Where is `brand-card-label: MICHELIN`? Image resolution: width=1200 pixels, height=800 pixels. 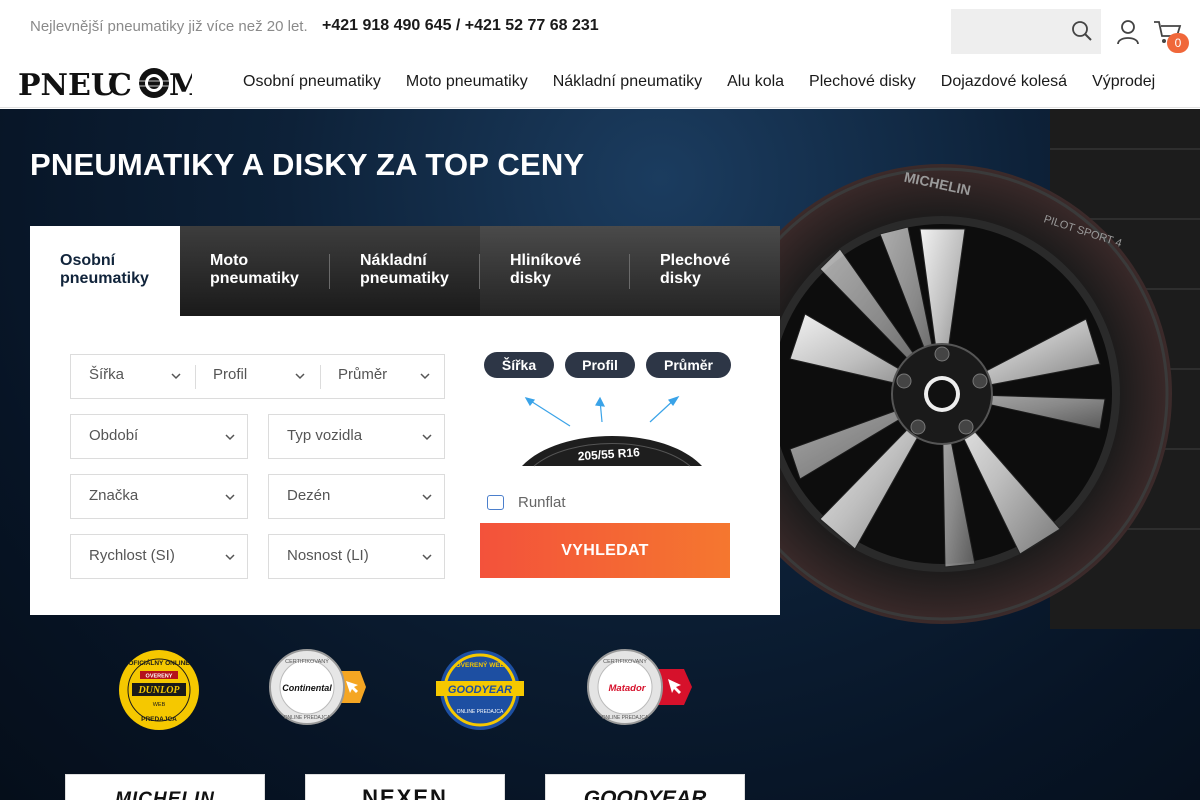 brand-card-label: MICHELIN is located at coordinates (165, 794).